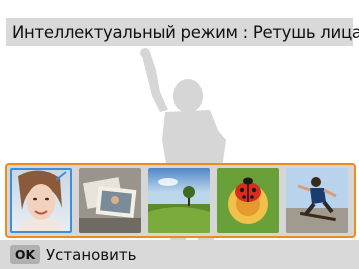  I want to click on ok-button: OK, so click(25, 254).